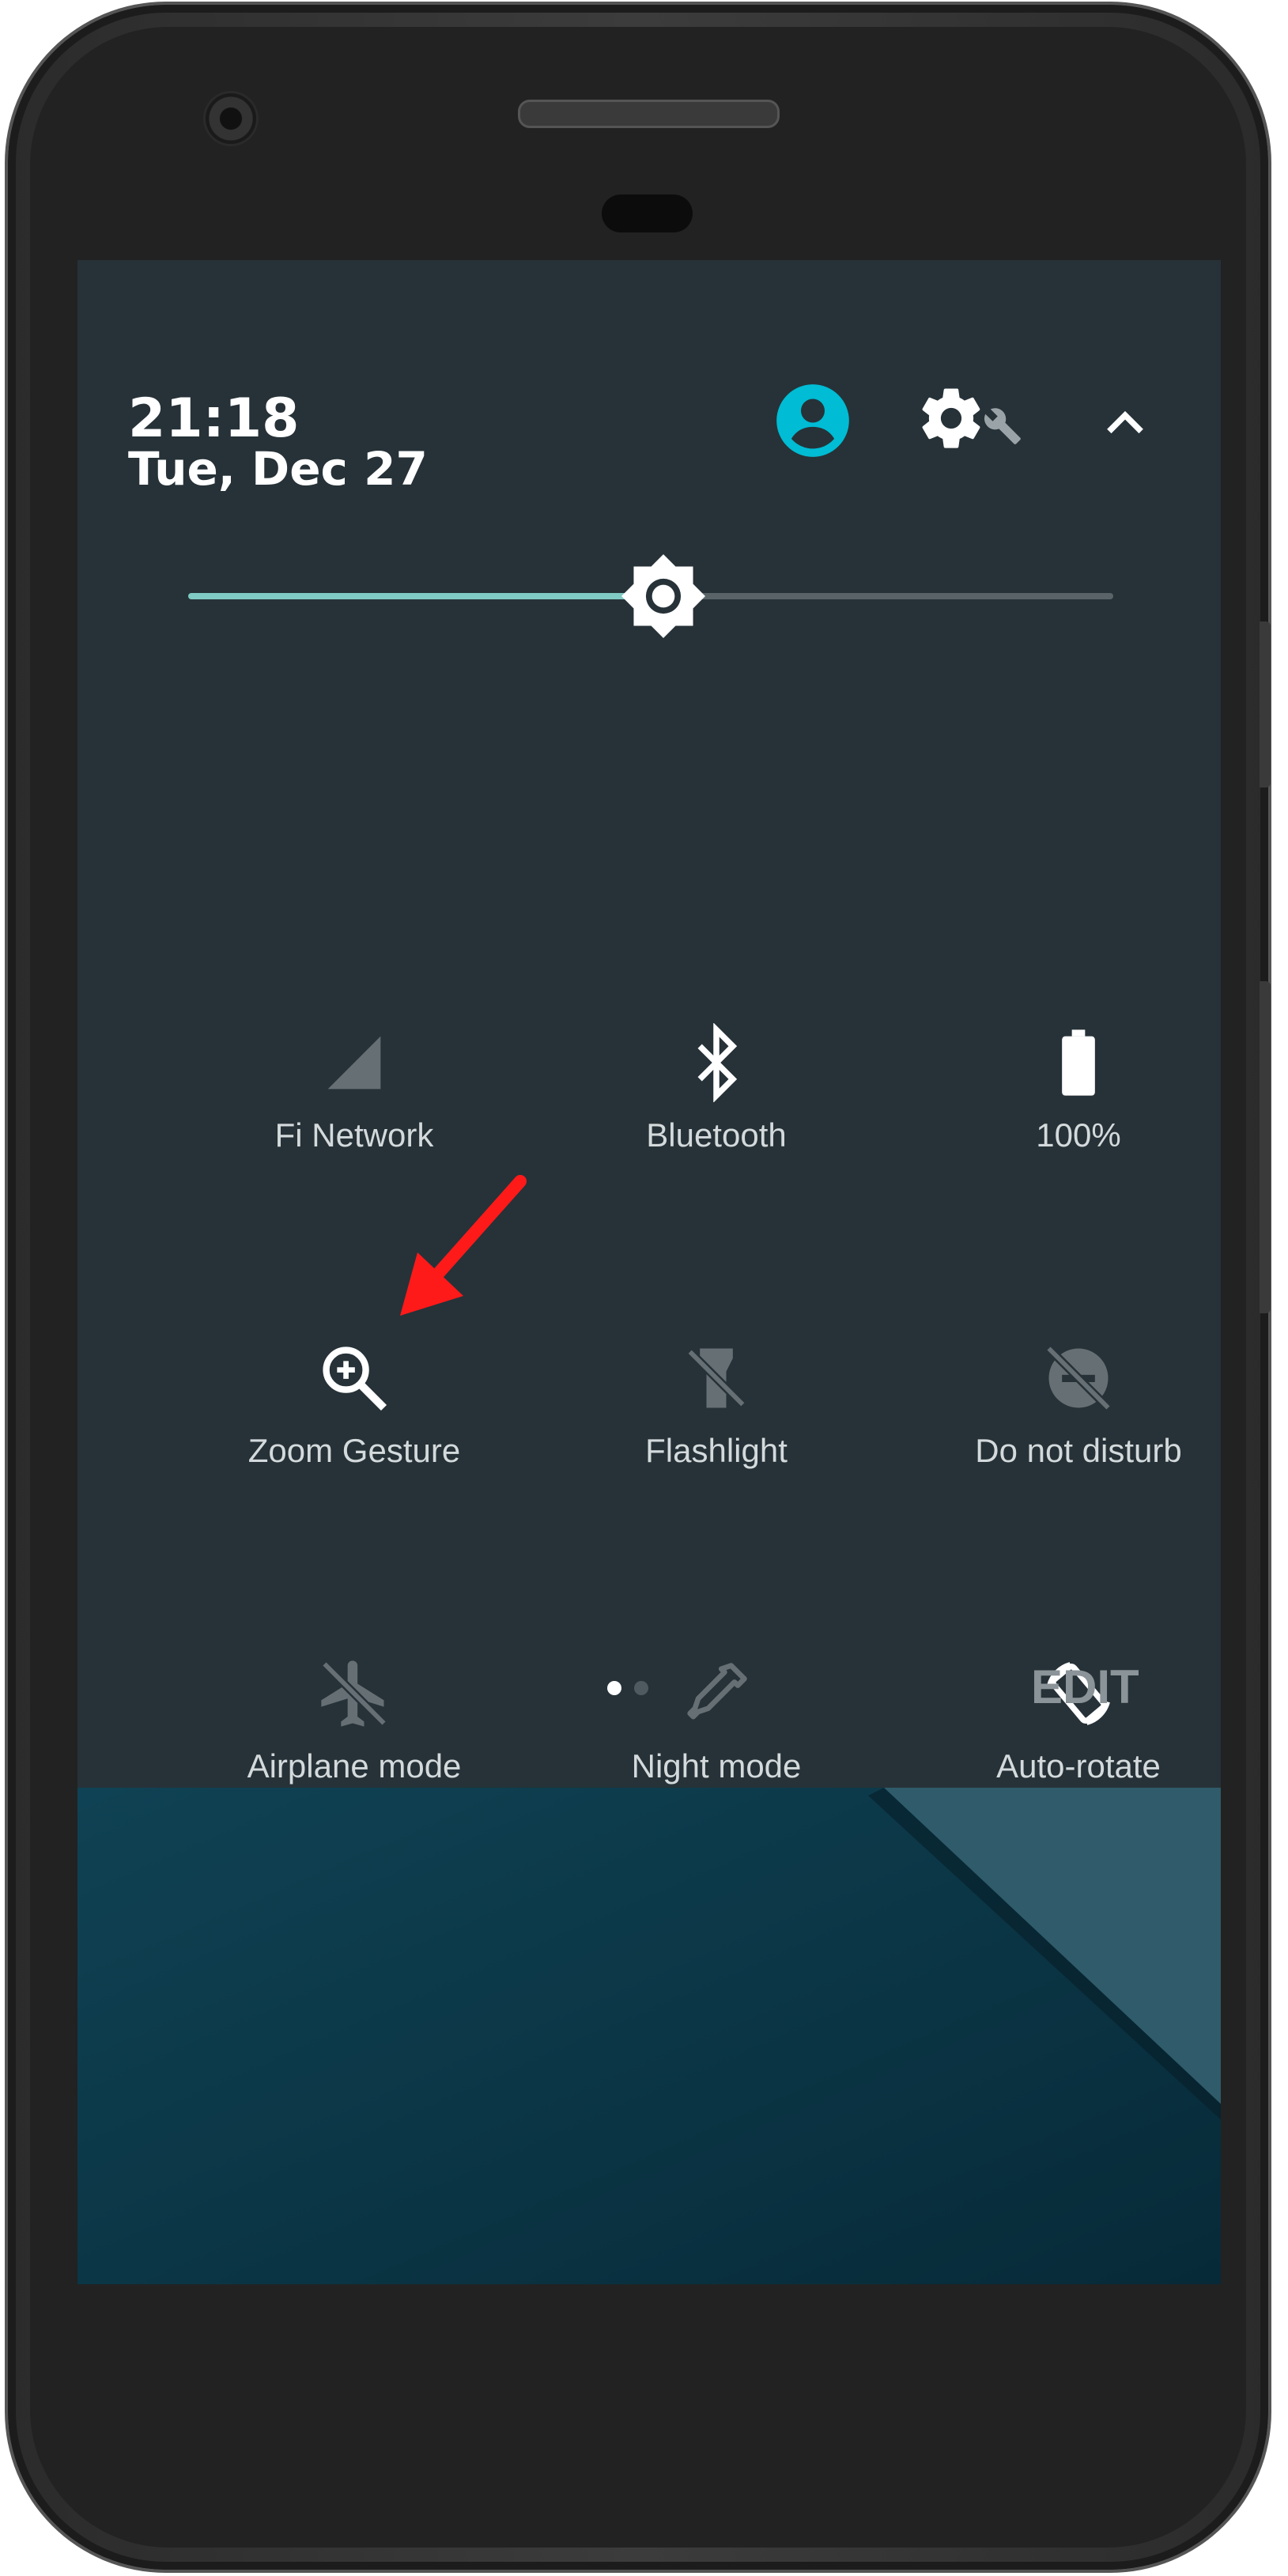 This screenshot has height=2576, width=1288. I want to click on tile-label: Fi Network, so click(354, 1135).